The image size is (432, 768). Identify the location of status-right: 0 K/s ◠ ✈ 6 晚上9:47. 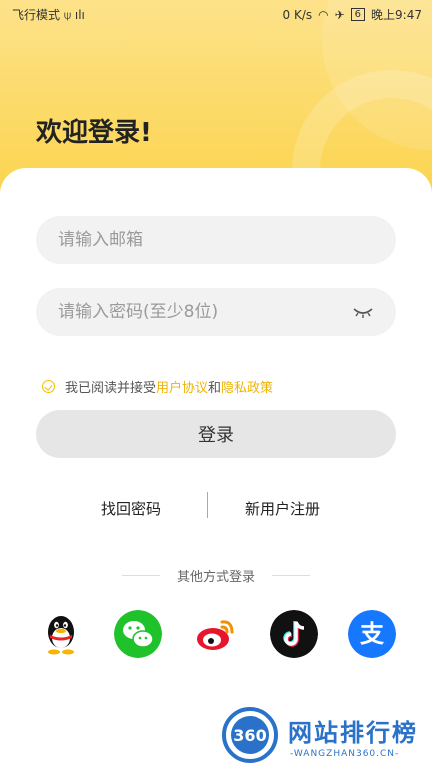
(353, 14).